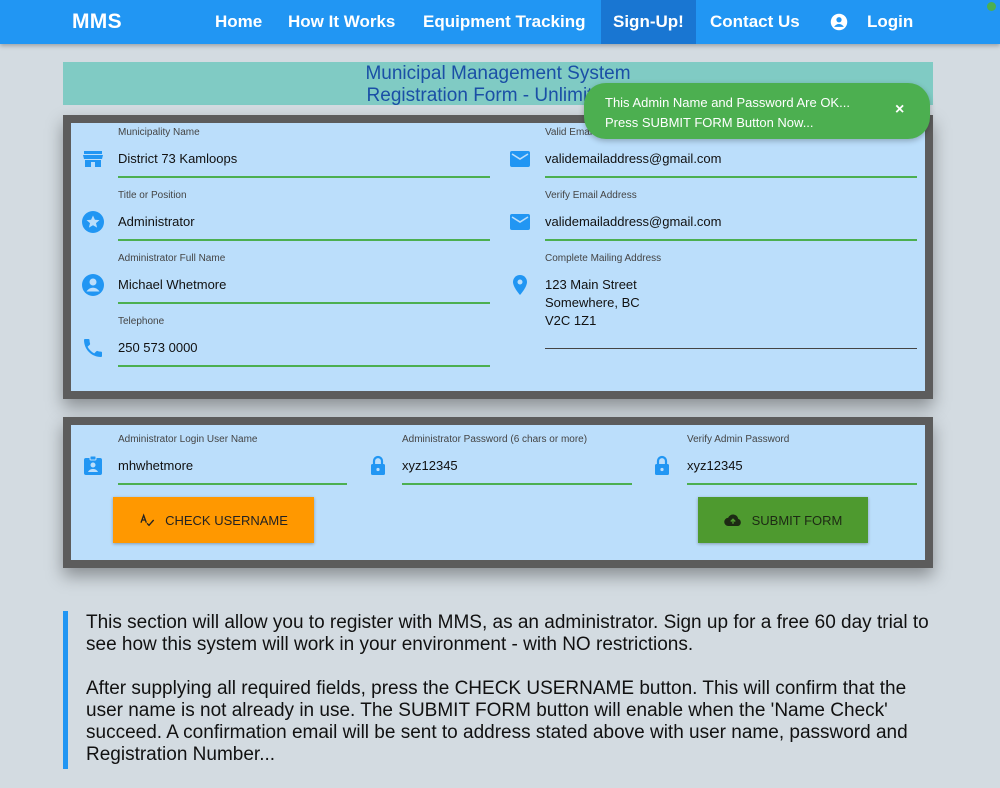  I want to click on municipality-label: Municipality Name, so click(159, 132).